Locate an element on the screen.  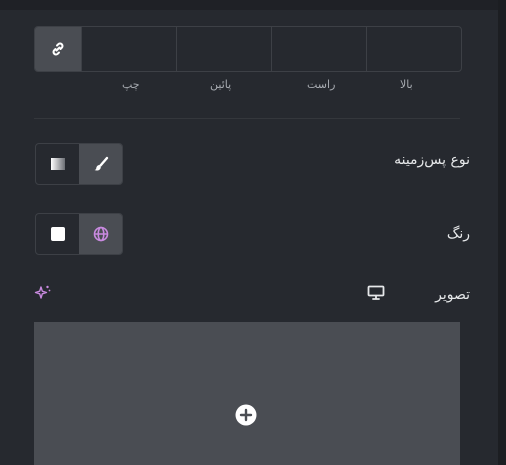
dimension-labels: چپ پائین راست بالا is located at coordinates (247, 88).